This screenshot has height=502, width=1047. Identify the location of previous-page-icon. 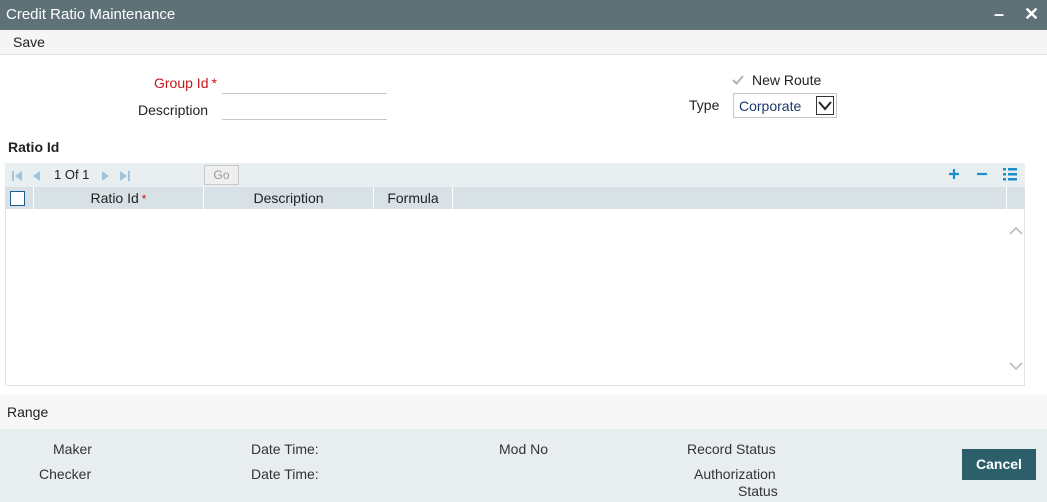
(36, 175).